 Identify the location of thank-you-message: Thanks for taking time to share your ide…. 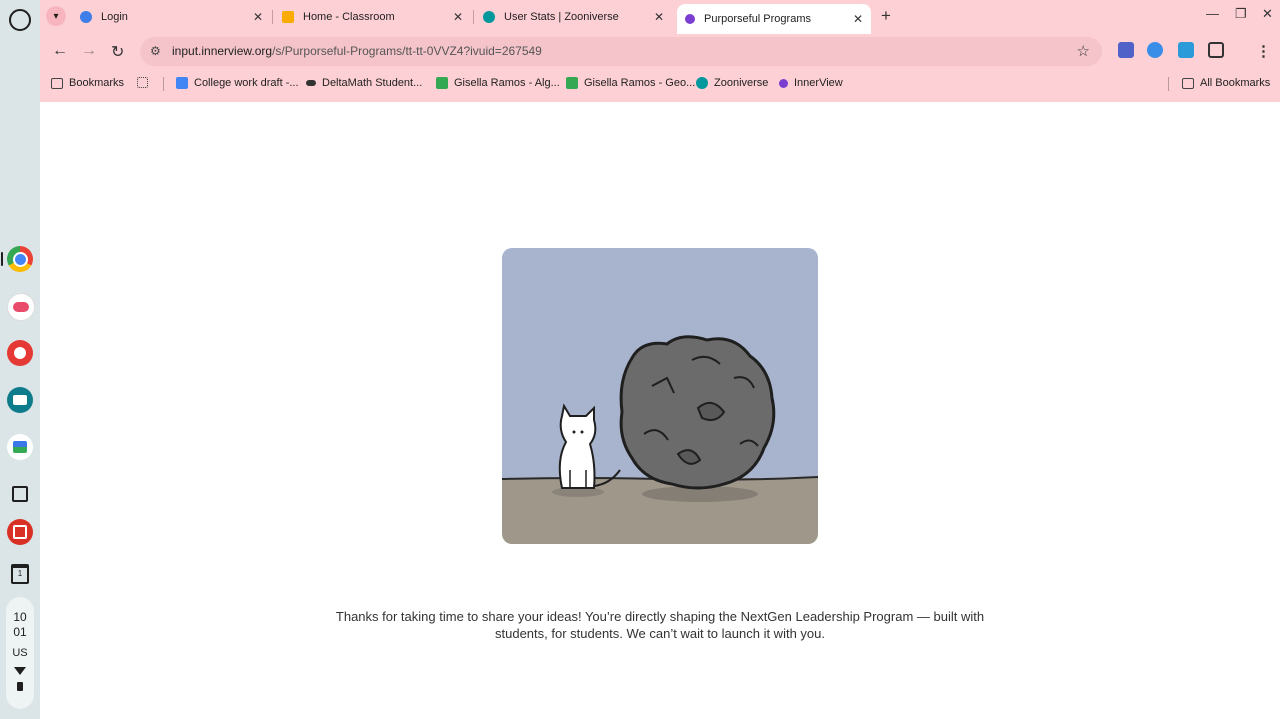
(660, 625).